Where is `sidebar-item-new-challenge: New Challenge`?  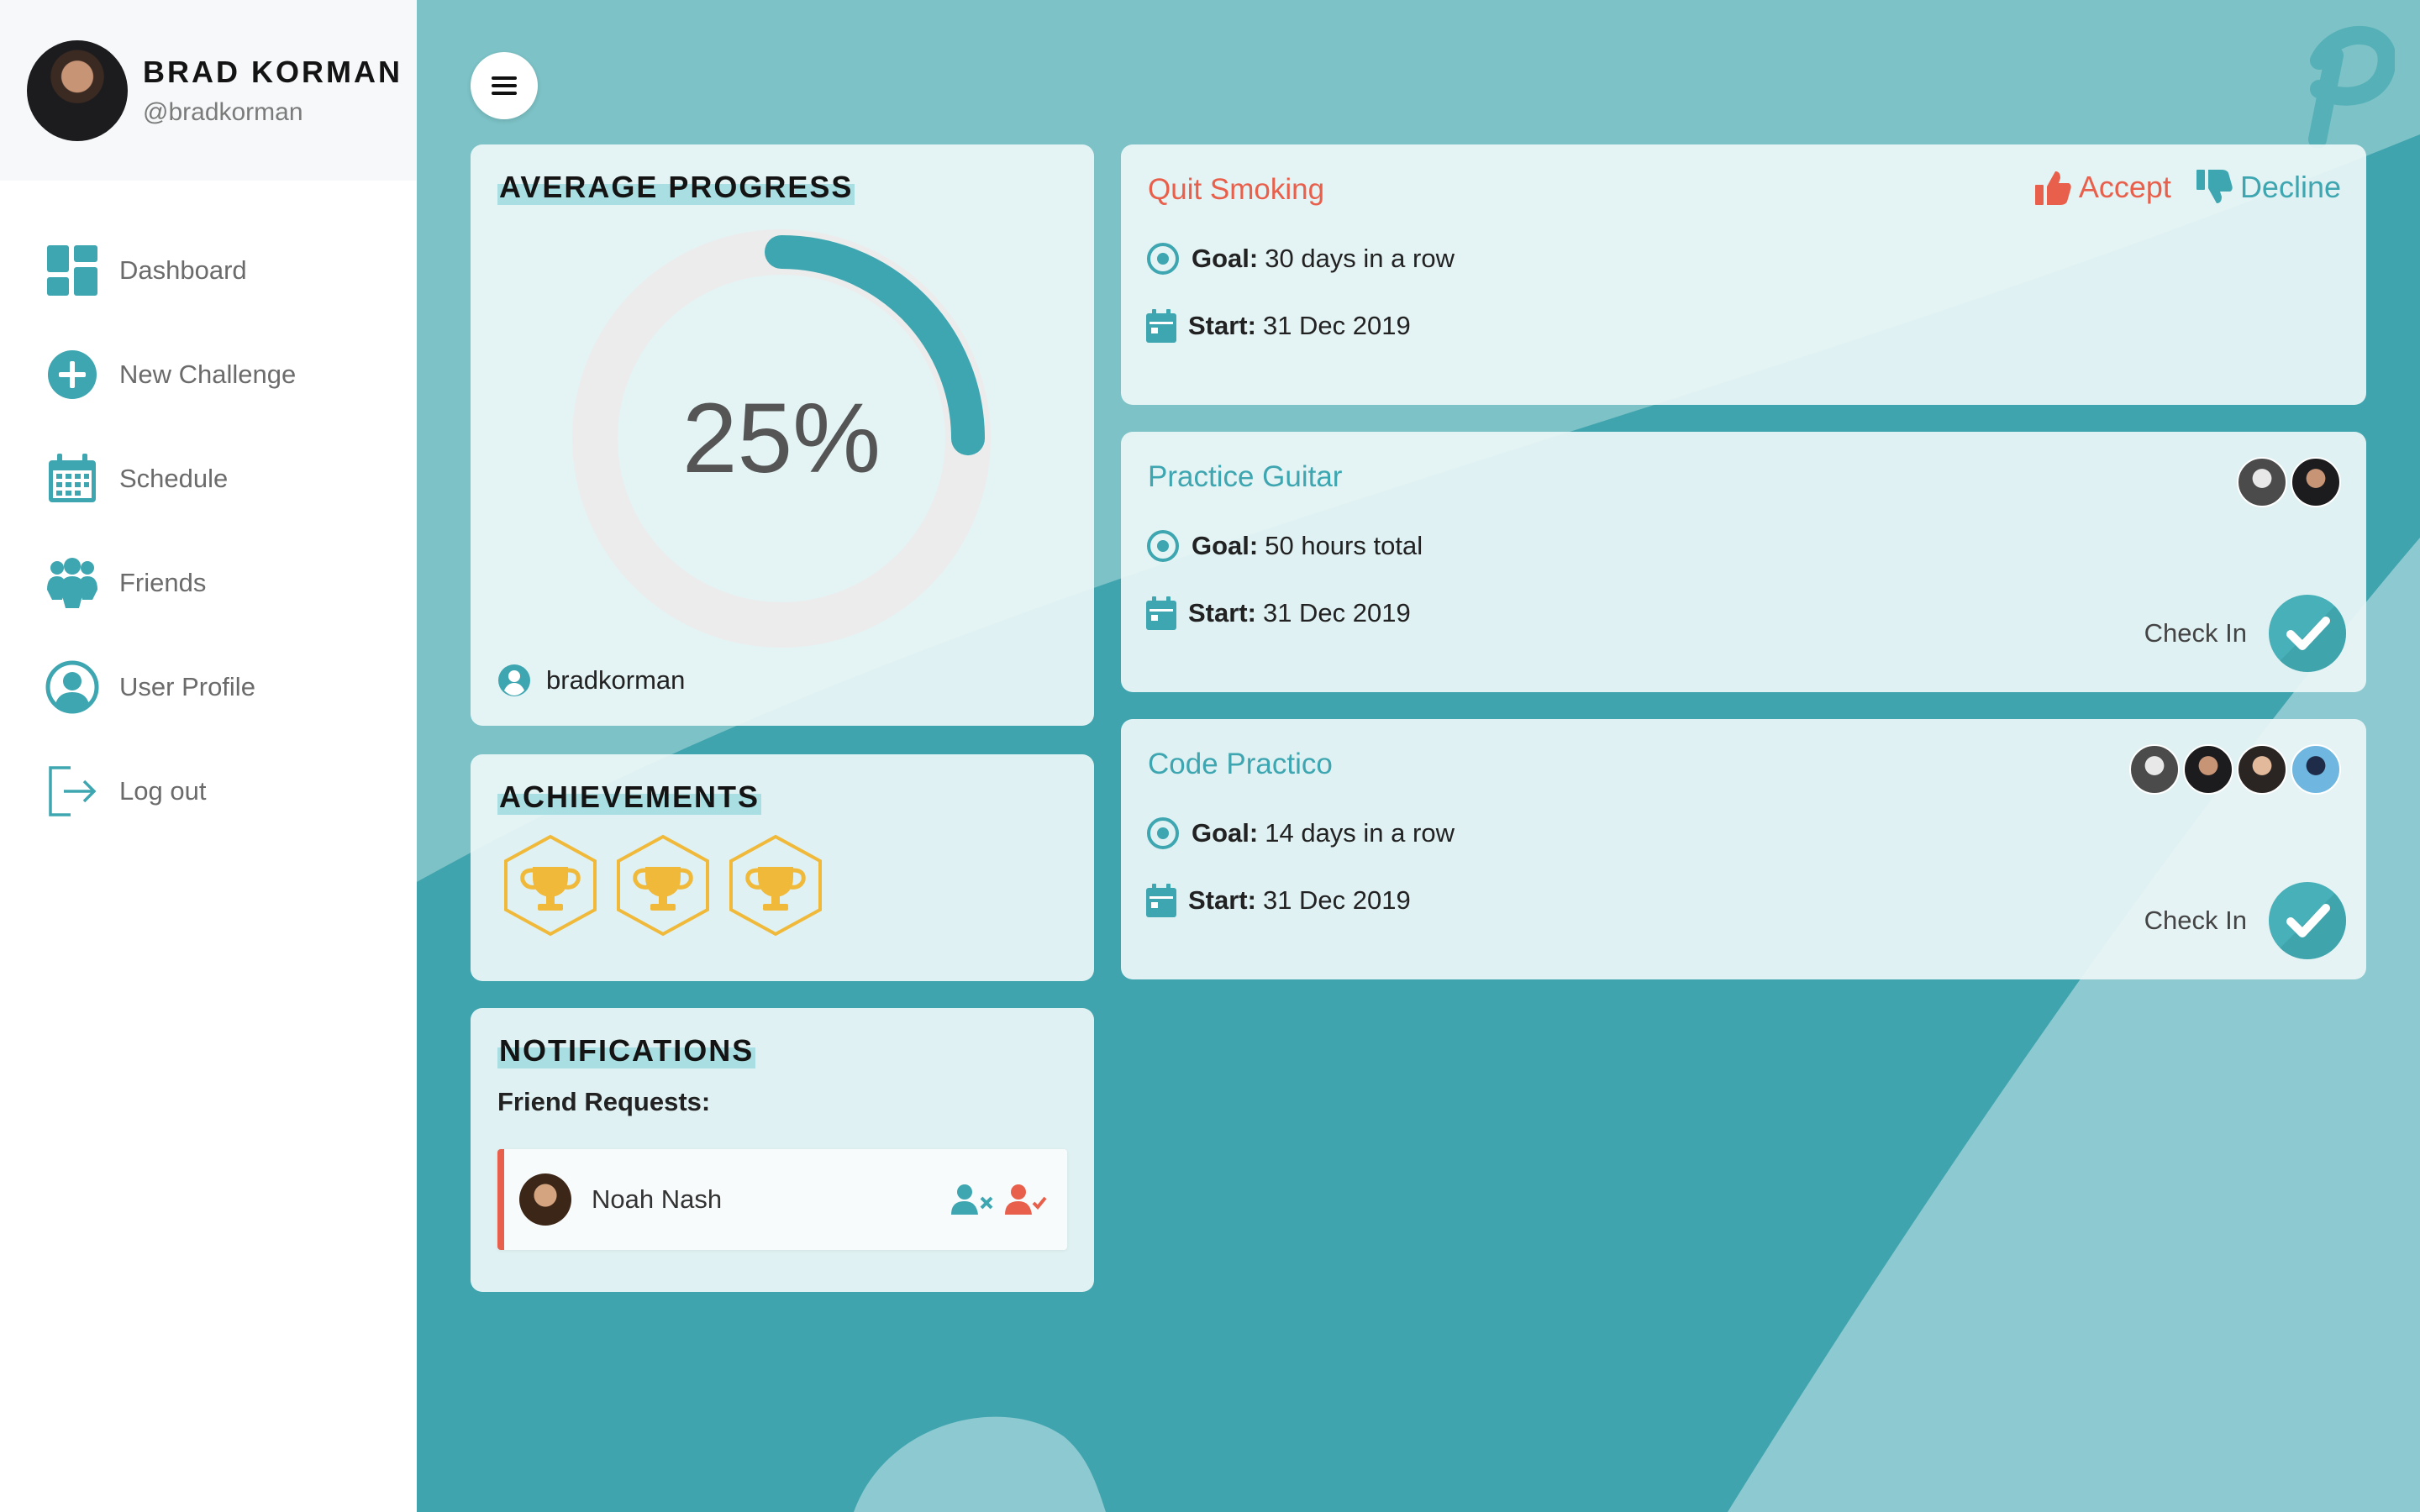
sidebar-item-new-challenge: New Challenge is located at coordinates (208, 375).